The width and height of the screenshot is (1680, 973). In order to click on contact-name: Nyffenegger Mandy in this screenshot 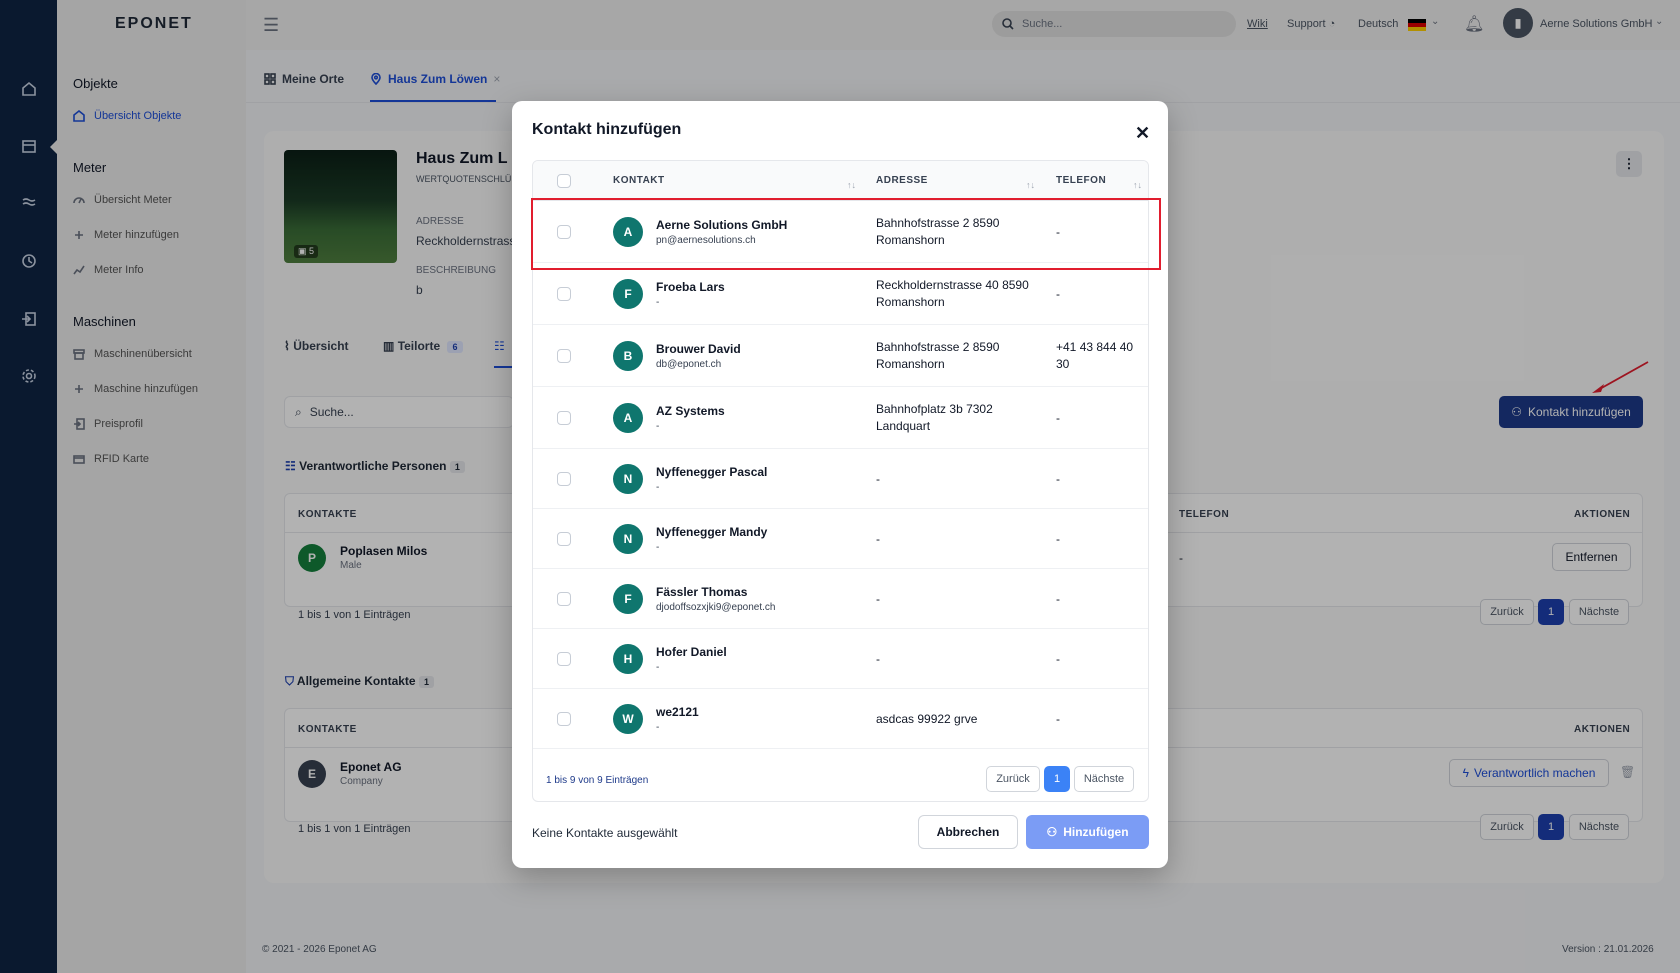, I will do `click(712, 532)`.